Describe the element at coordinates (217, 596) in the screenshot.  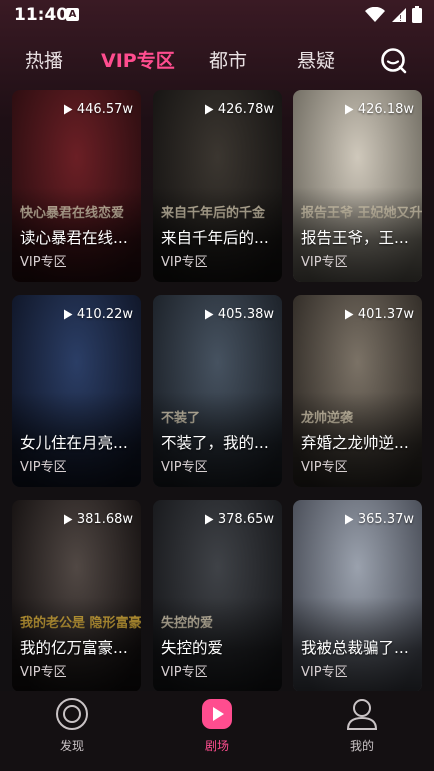
I see `drama-card: 失控的爱378.65w失控的爱VIP专区` at that location.